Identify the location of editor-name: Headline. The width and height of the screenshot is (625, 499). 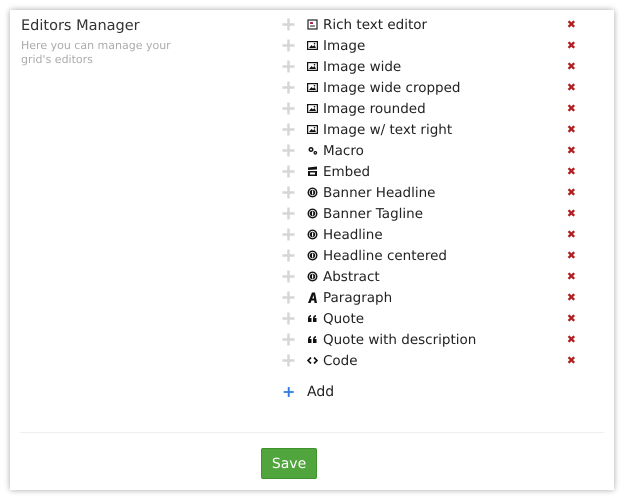
(353, 234).